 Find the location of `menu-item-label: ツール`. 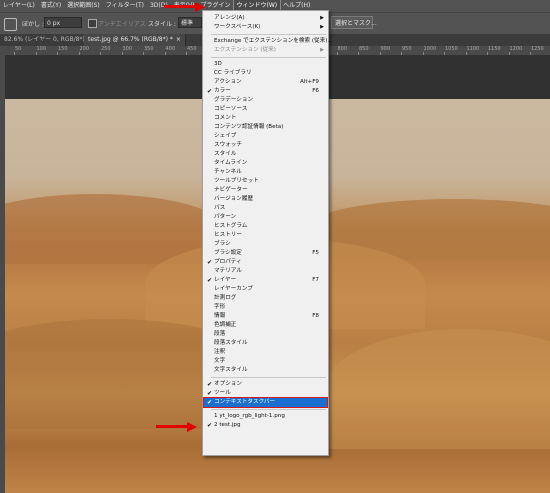

menu-item-label: ツール is located at coordinates (222, 393).